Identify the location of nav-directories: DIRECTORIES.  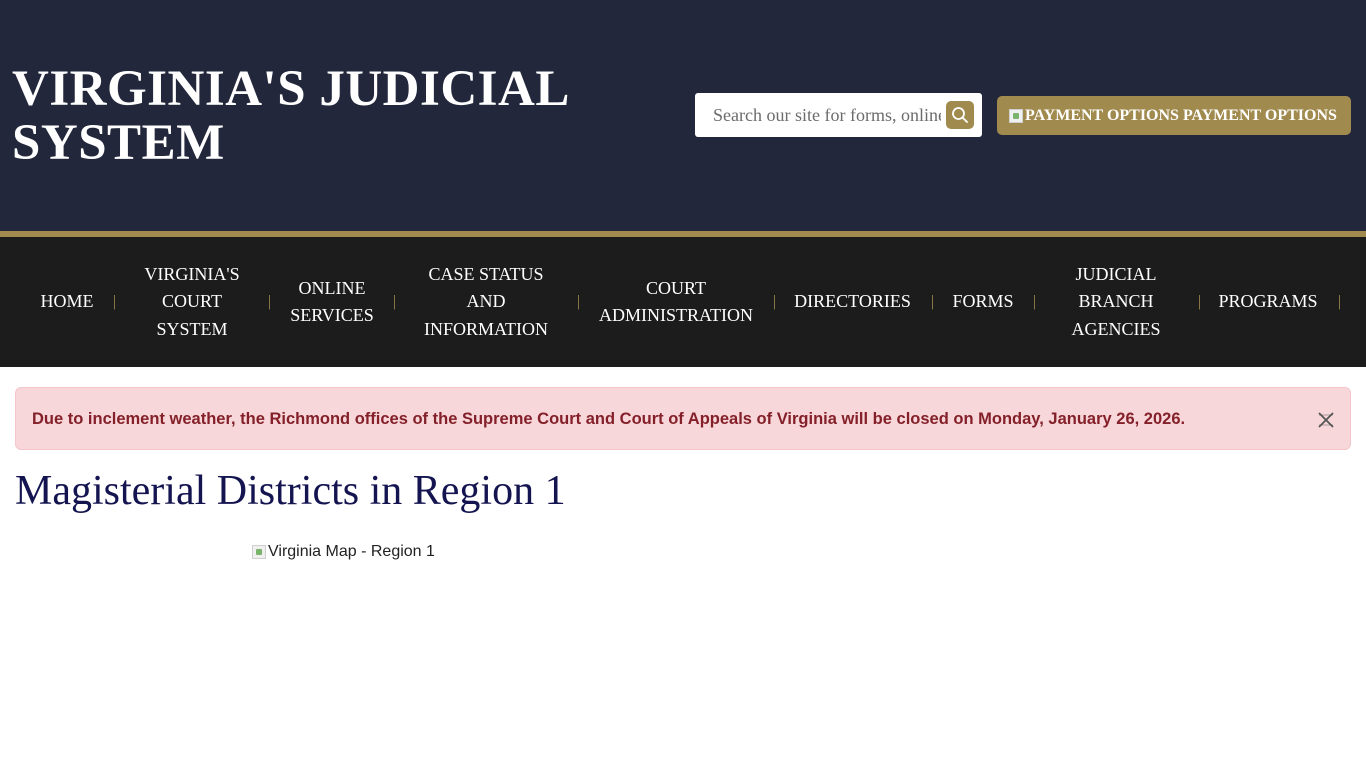
(852, 302).